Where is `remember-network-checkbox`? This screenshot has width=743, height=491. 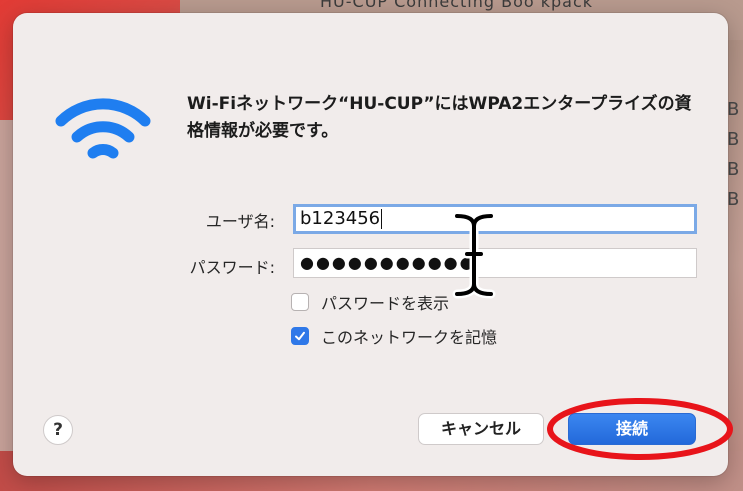 remember-network-checkbox is located at coordinates (300, 336).